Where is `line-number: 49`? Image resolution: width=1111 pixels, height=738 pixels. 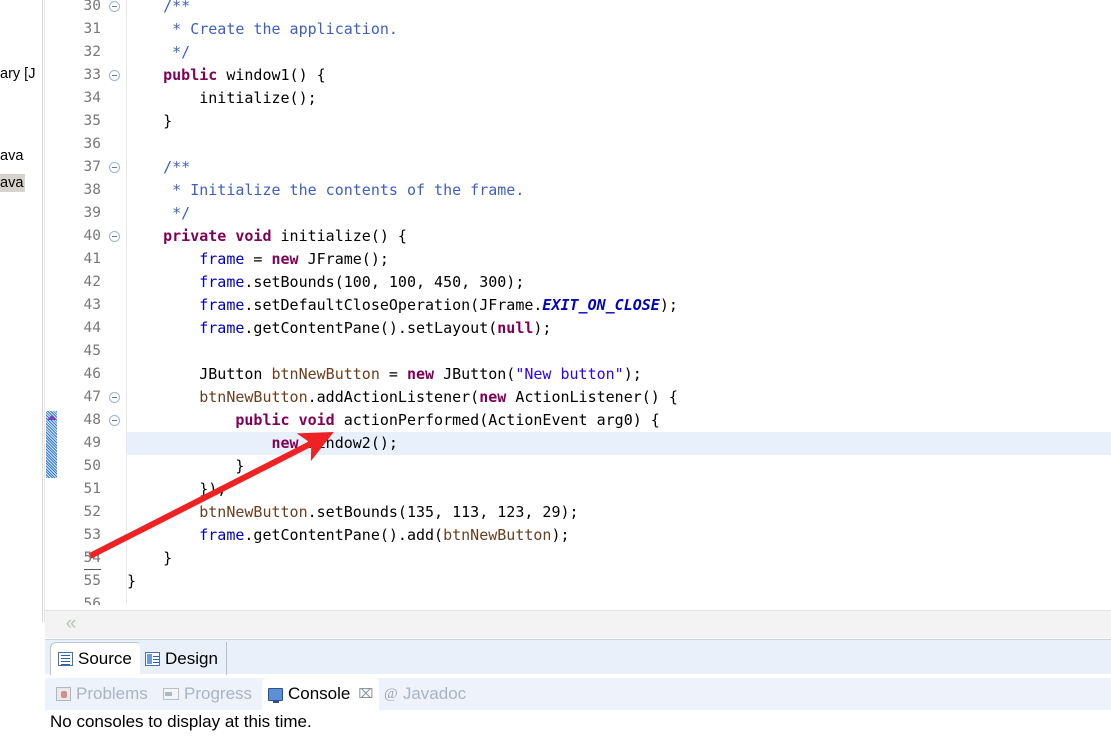
line-number: 49 is located at coordinates (92, 443).